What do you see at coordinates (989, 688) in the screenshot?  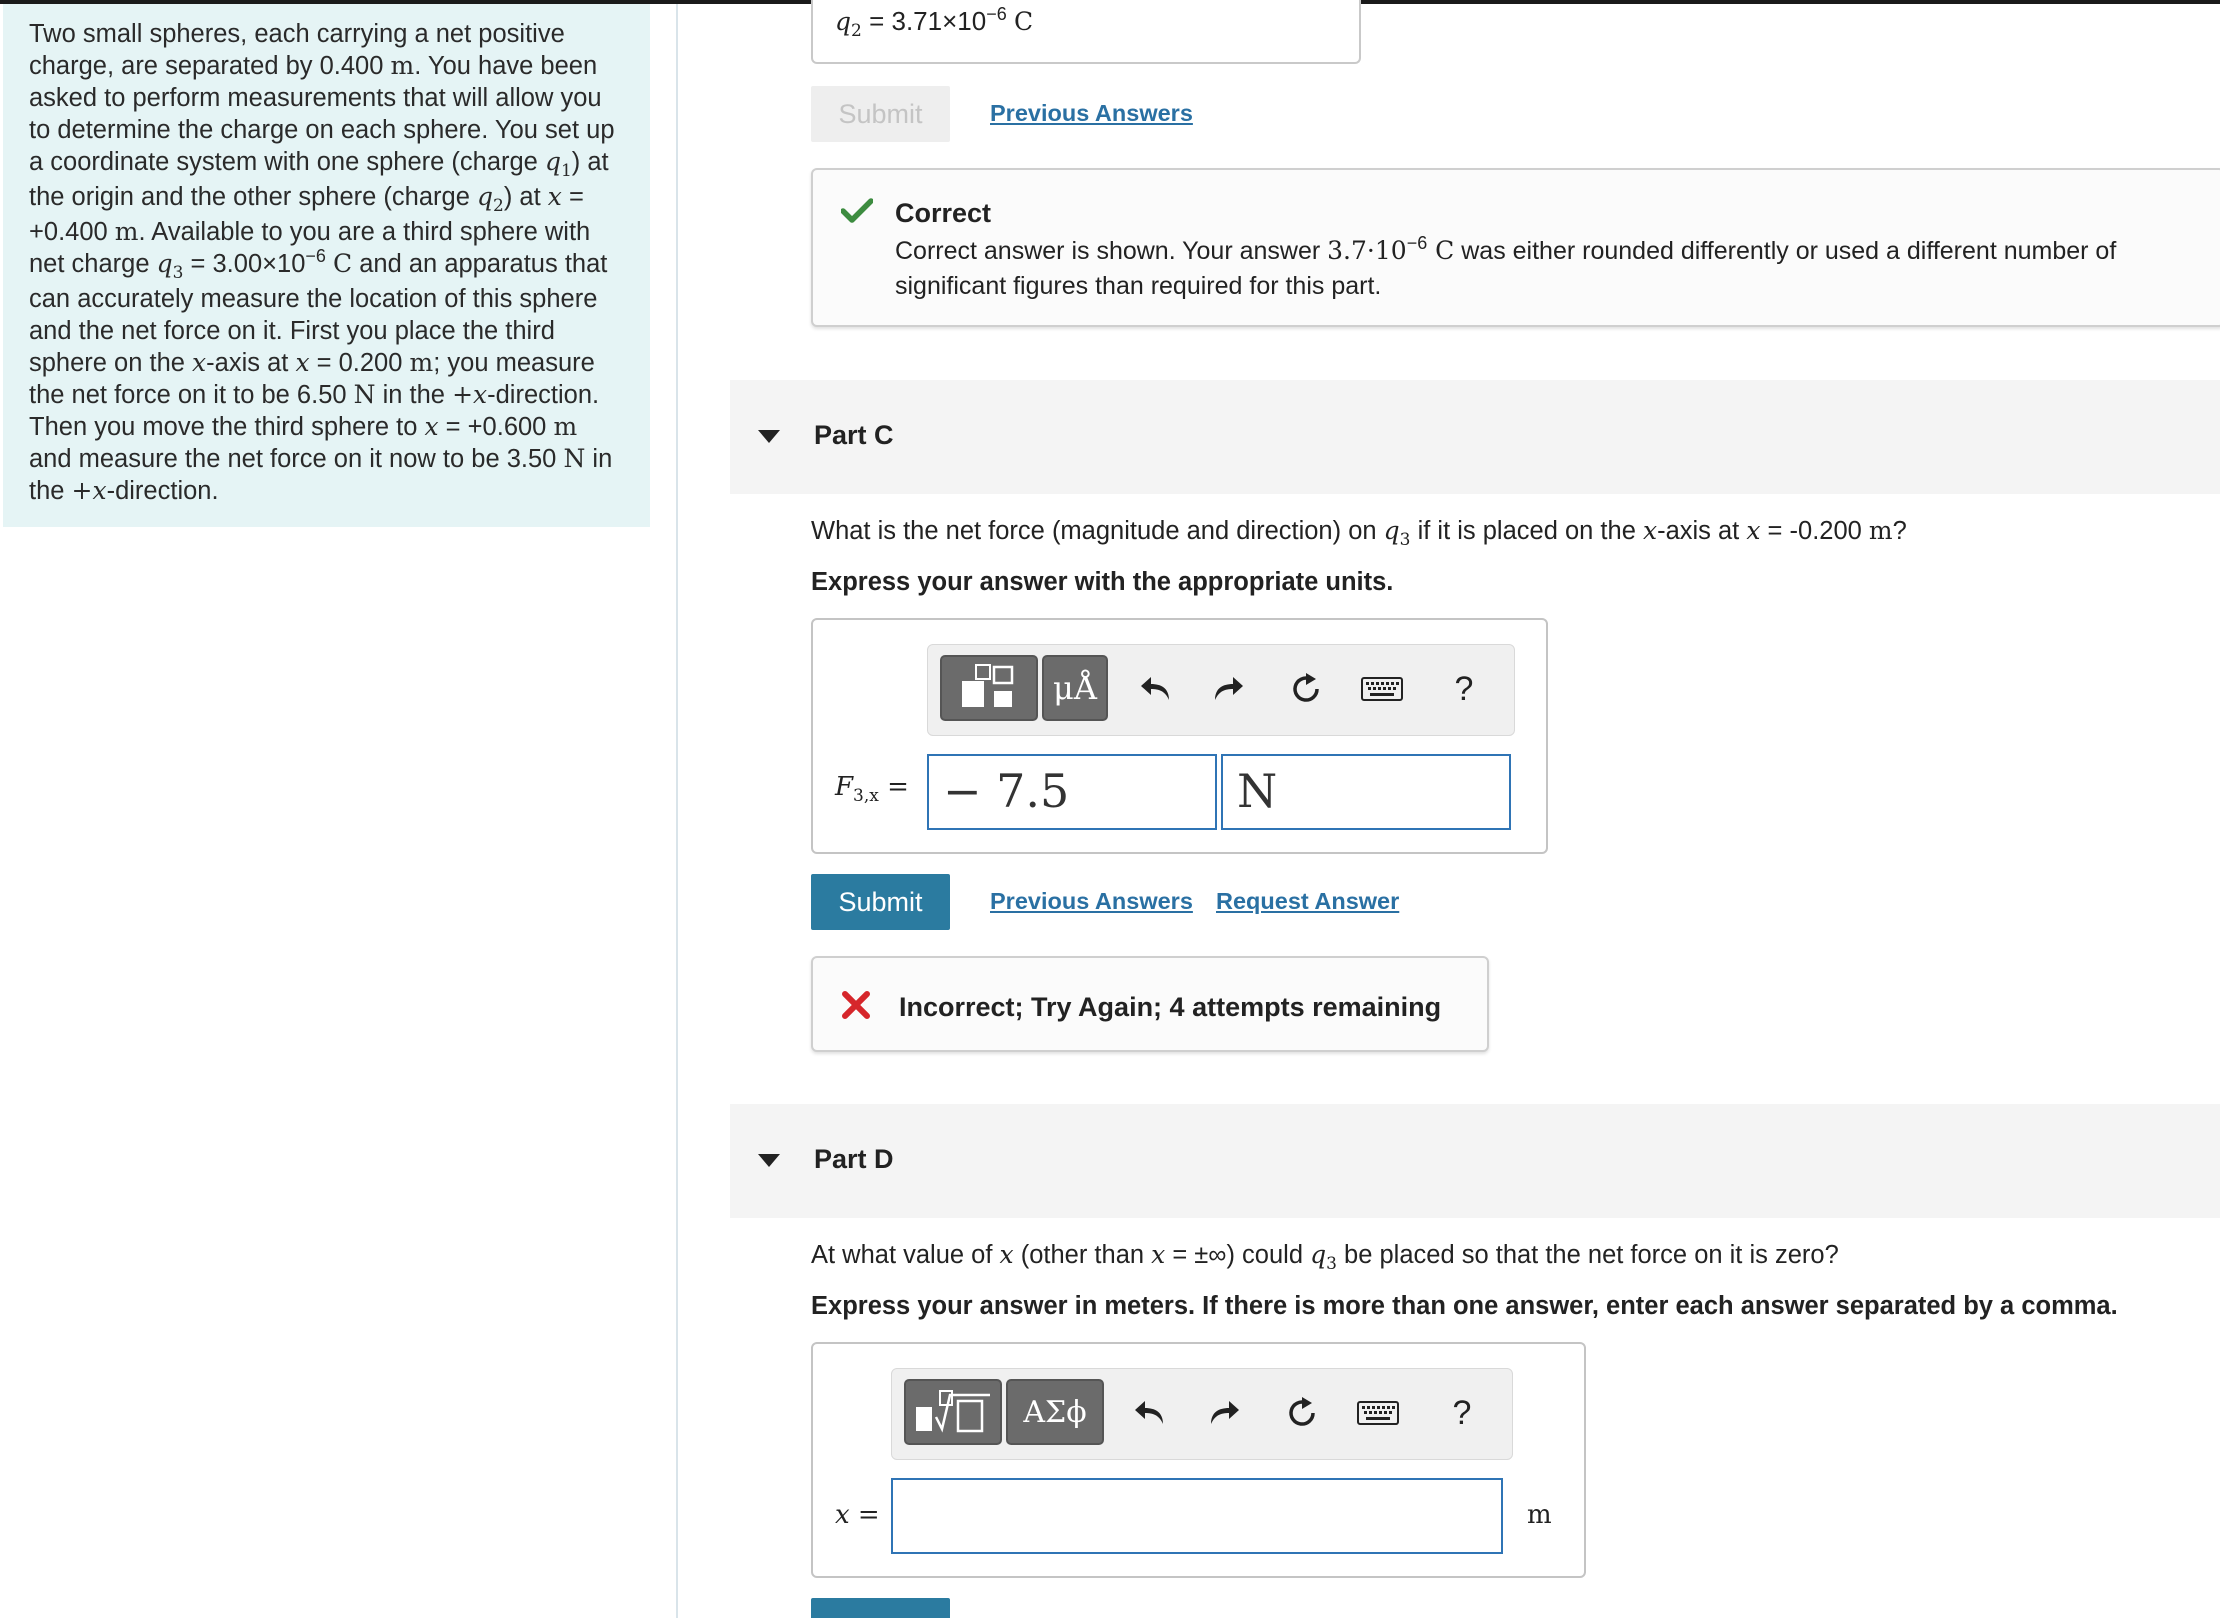 I see `templates-icon` at bounding box center [989, 688].